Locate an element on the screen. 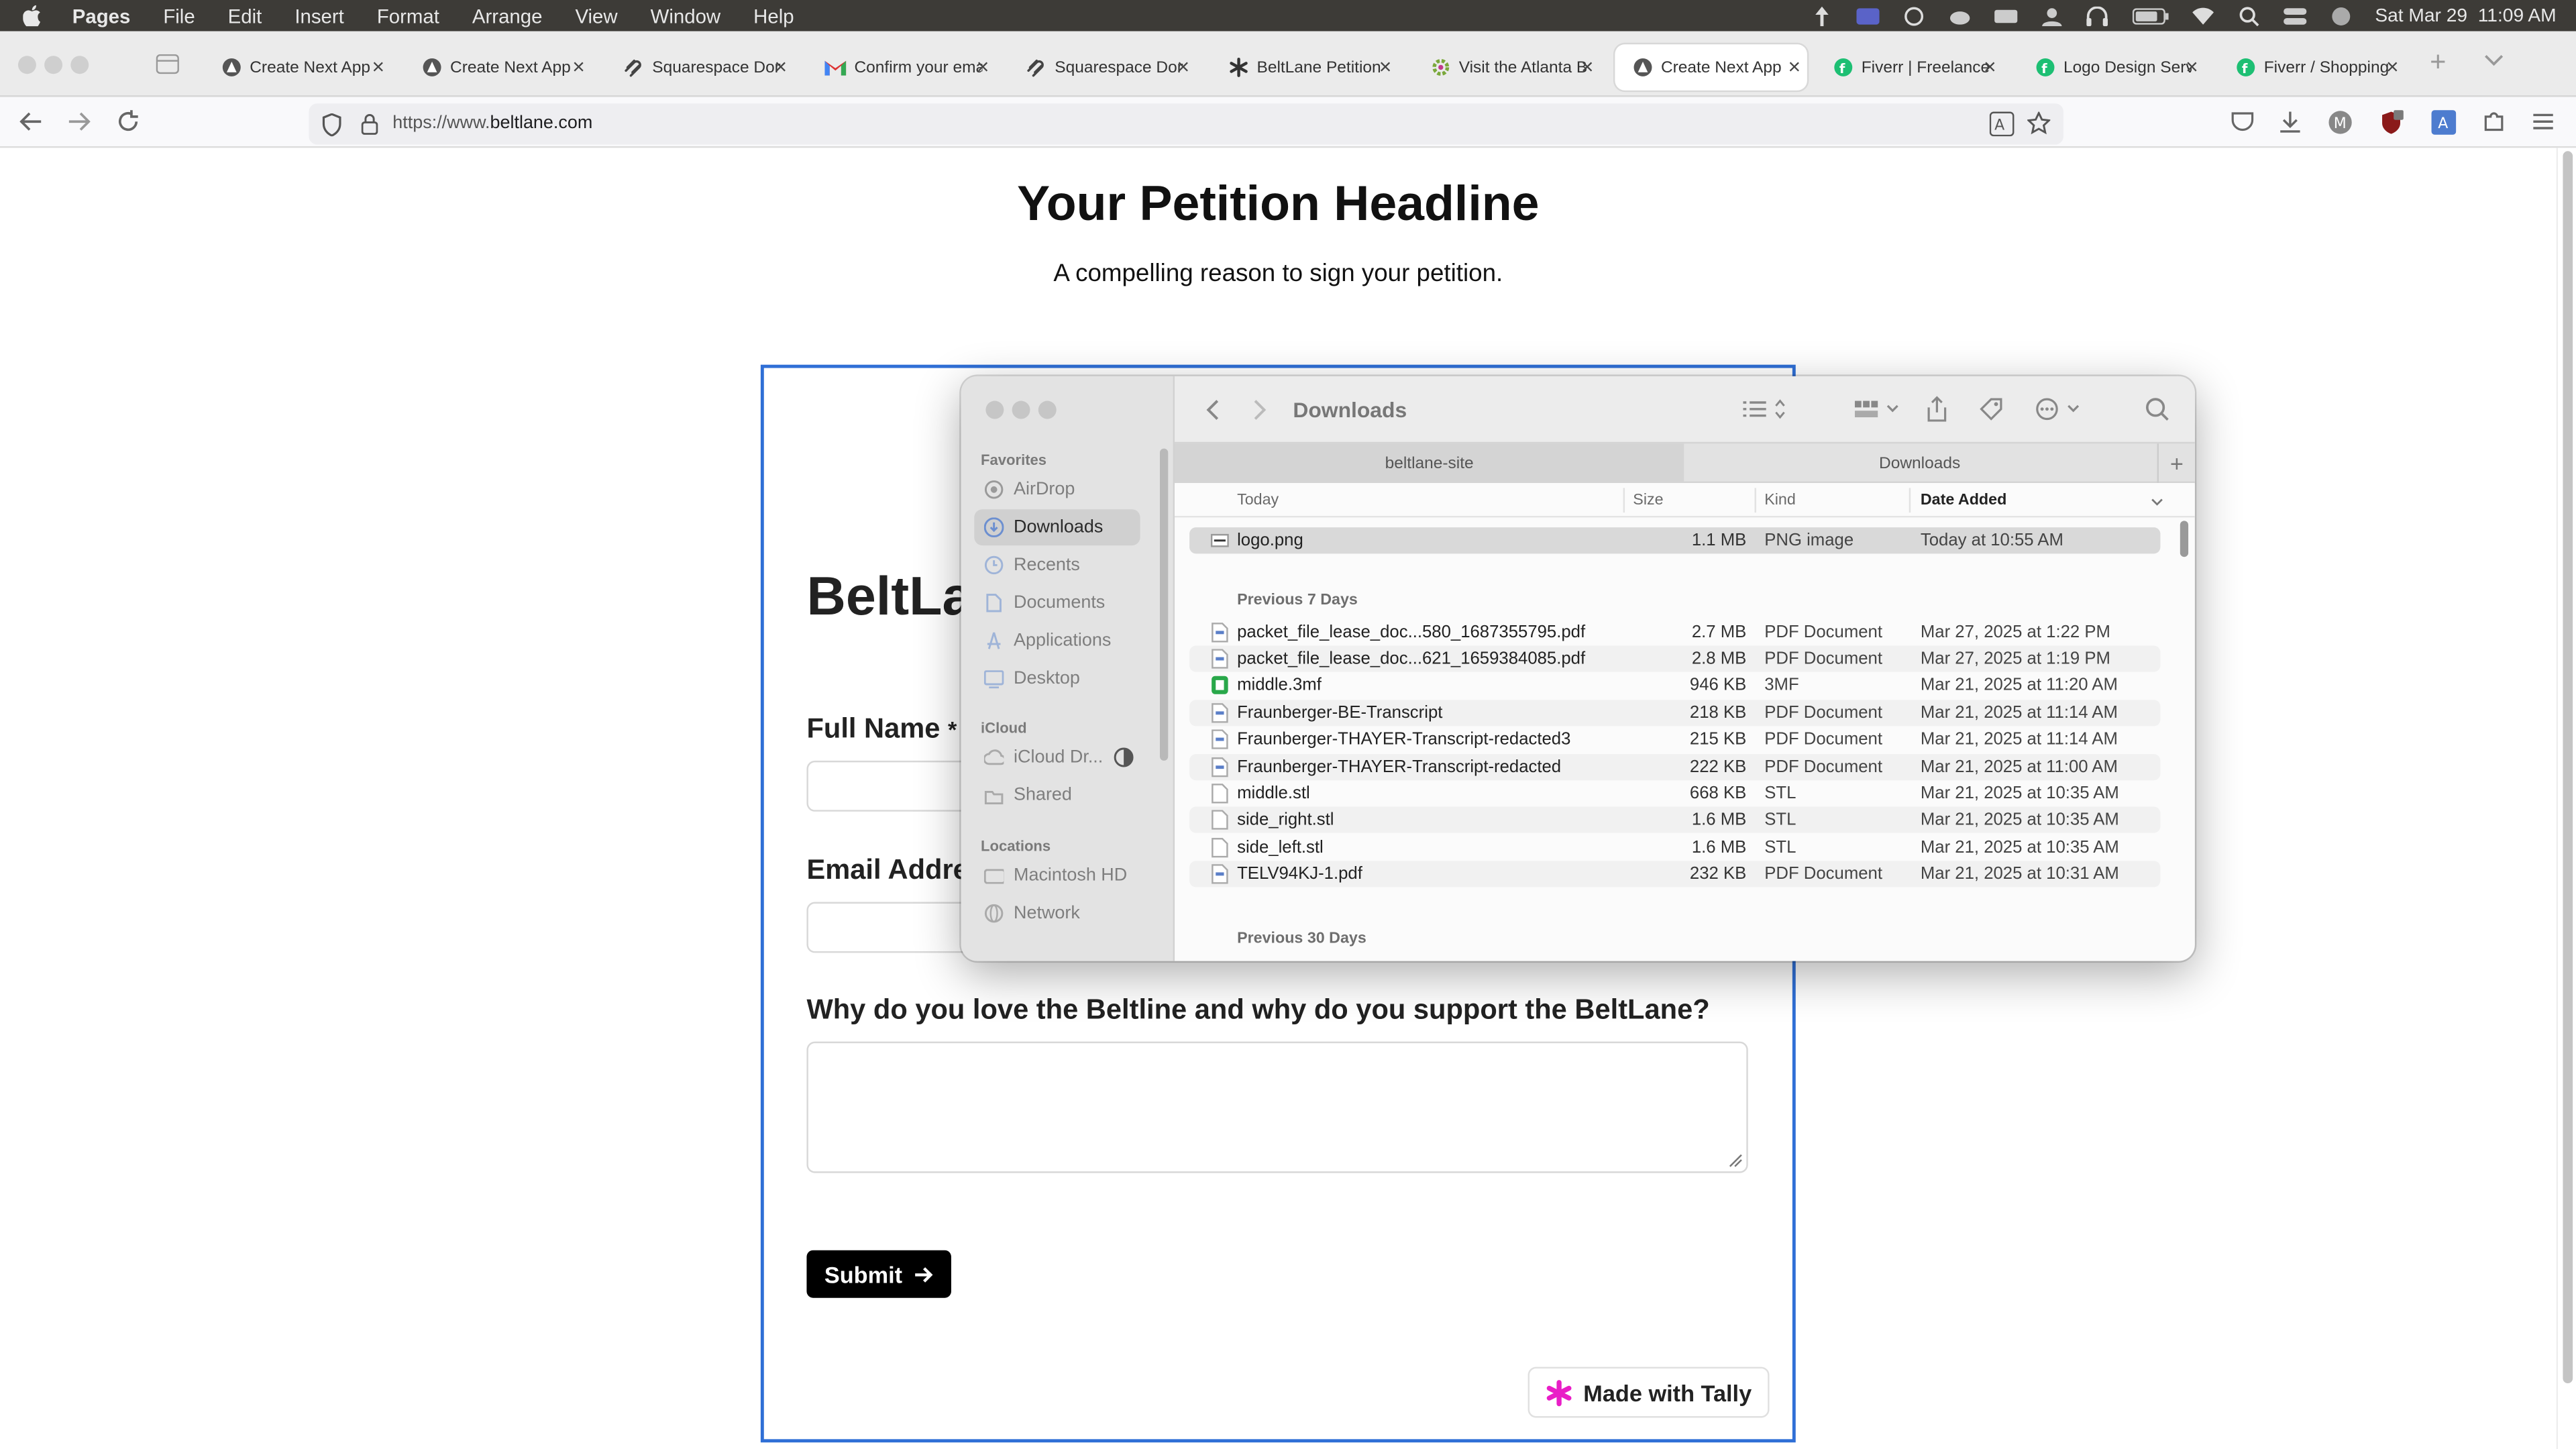 The image size is (2576, 1449). browser-tab: Confirm your ema × is located at coordinates (902, 67).